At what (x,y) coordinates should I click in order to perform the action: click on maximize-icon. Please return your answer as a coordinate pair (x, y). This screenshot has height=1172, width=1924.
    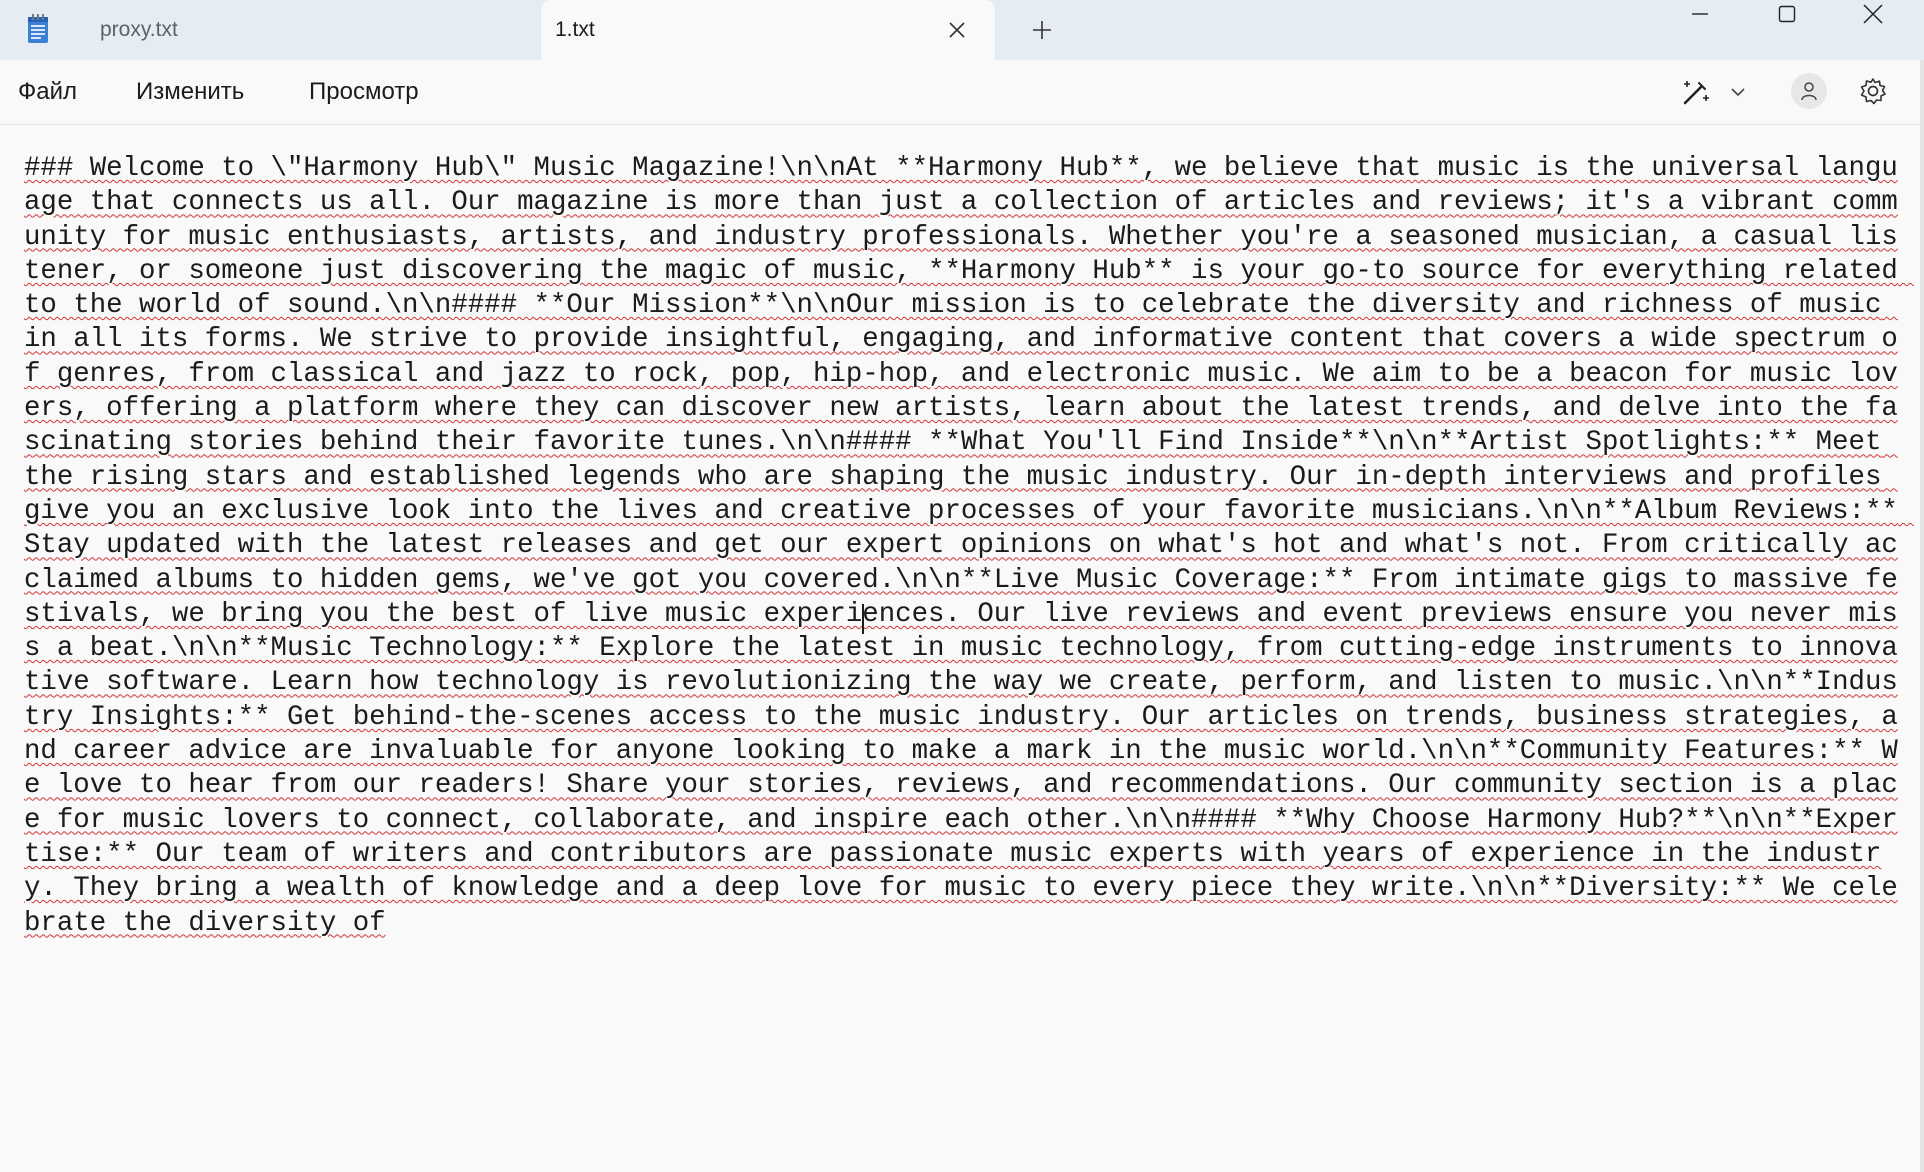
    Looking at the image, I should click on (1787, 14).